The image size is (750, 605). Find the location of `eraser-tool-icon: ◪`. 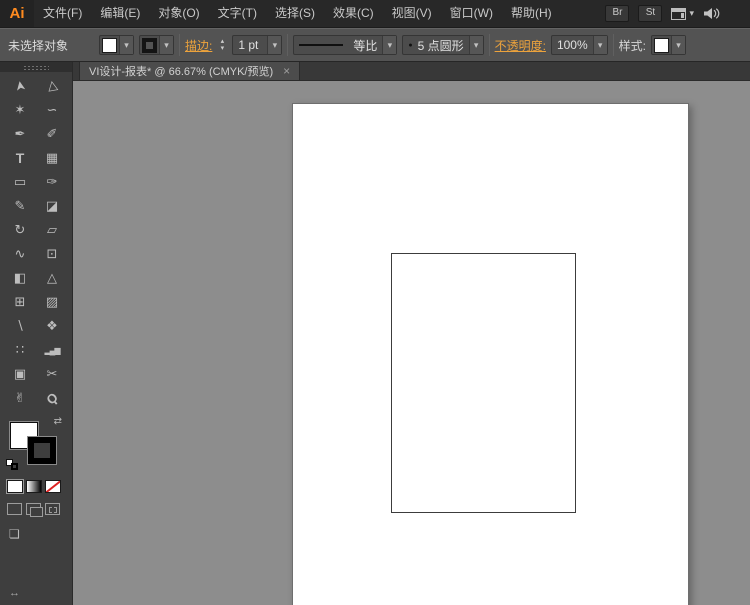

eraser-tool-icon: ◪ is located at coordinates (52, 205).